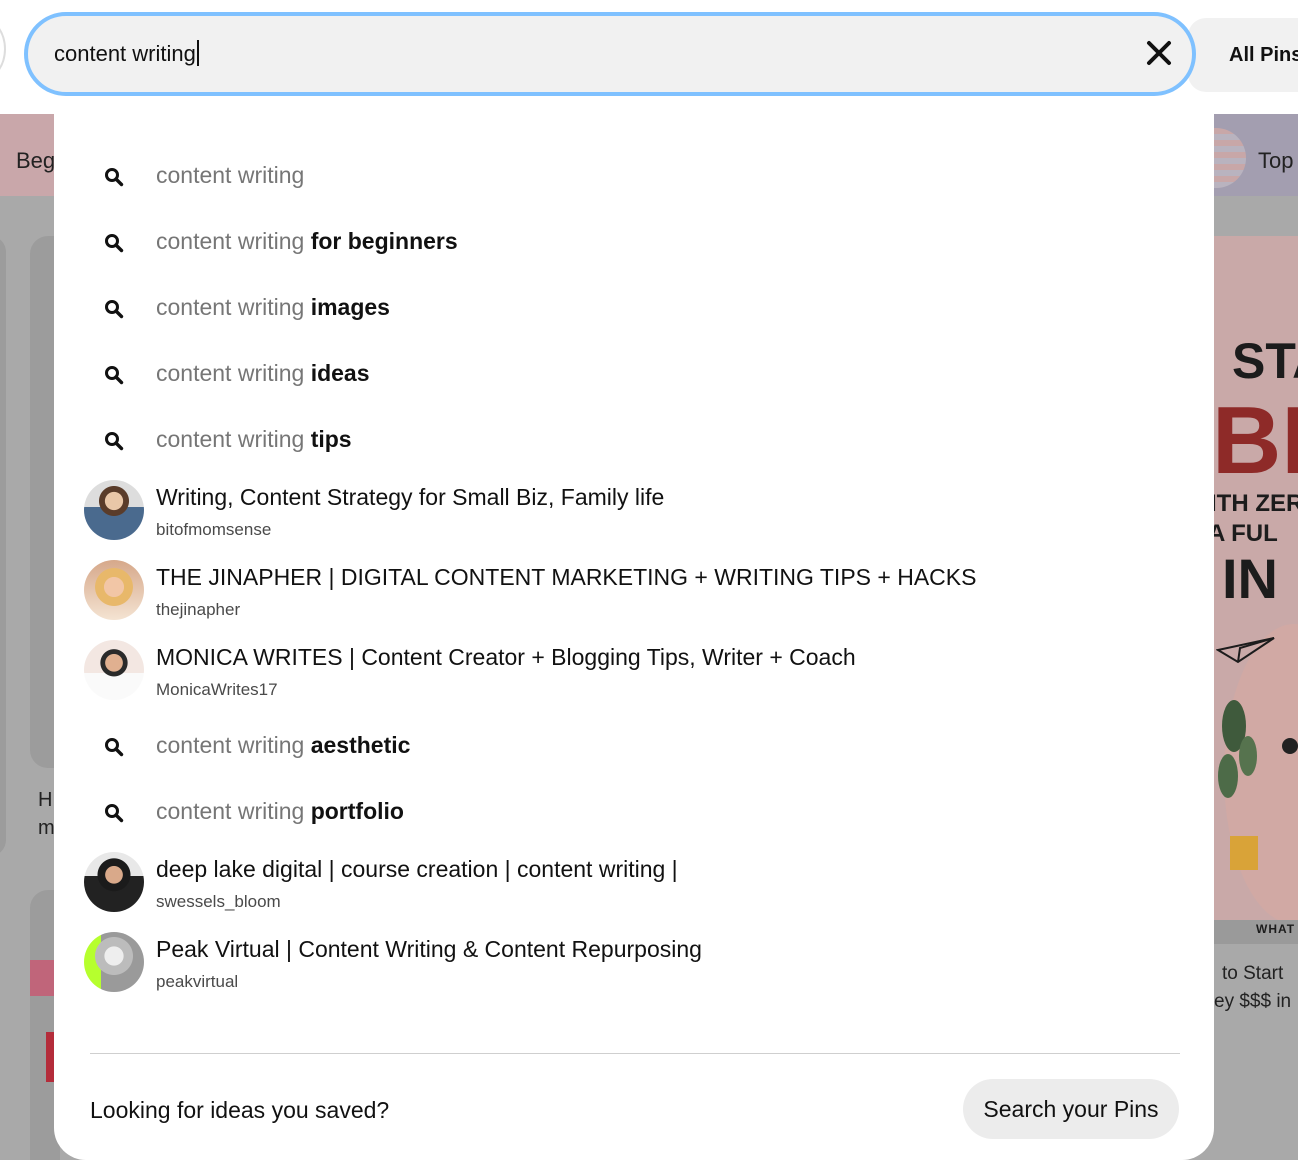  What do you see at coordinates (1159, 53) in the screenshot?
I see `clear-search-icon` at bounding box center [1159, 53].